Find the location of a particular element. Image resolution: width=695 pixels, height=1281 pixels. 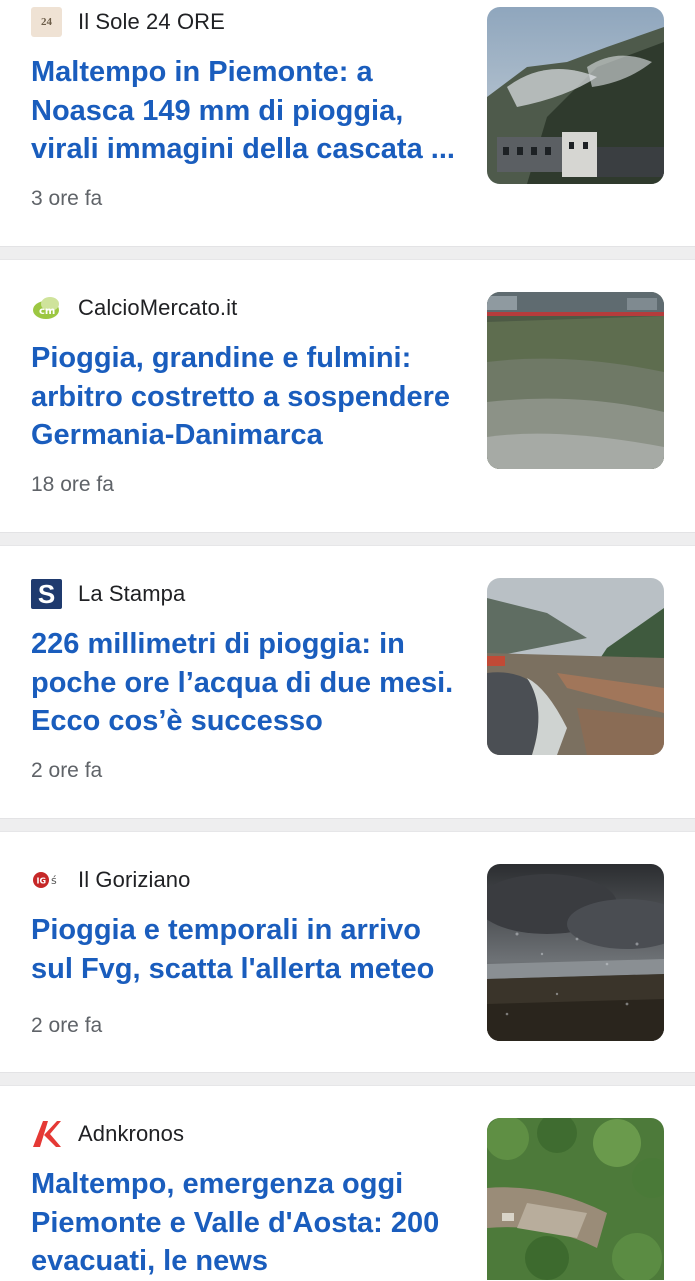

ilgoriziano-logo: IG ś is located at coordinates (46, 880).